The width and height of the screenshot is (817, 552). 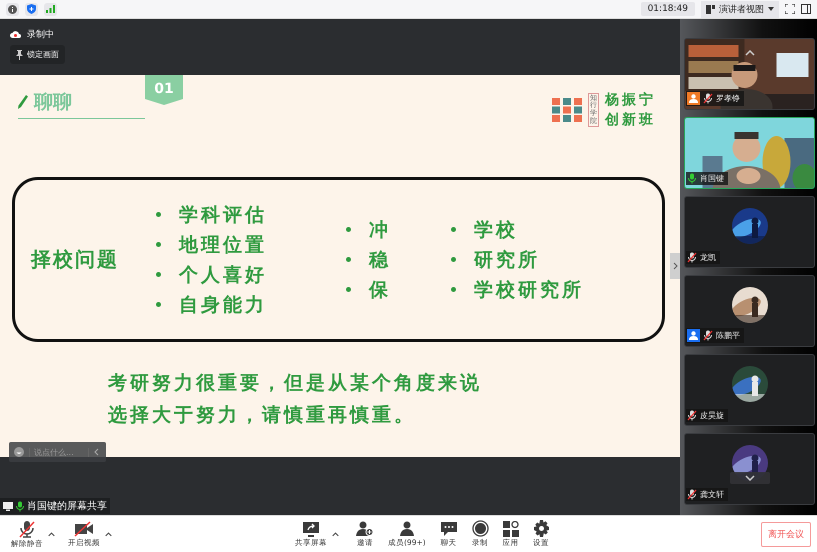 What do you see at coordinates (708, 257) in the screenshot?
I see `participant-name: 龙凯` at bounding box center [708, 257].